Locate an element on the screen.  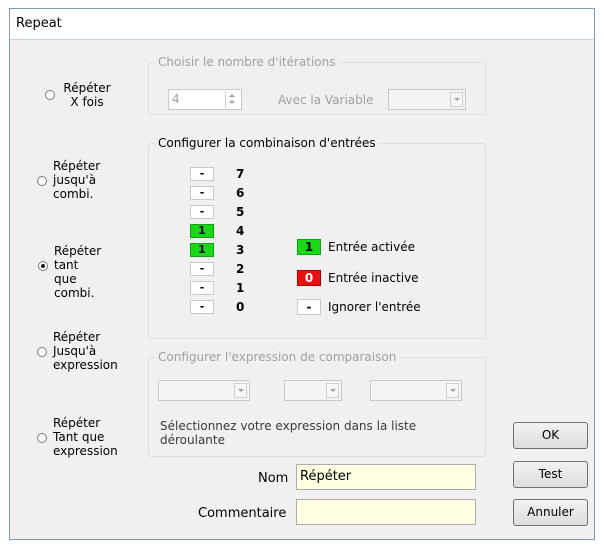
ok-button: OK is located at coordinates (550, 435).